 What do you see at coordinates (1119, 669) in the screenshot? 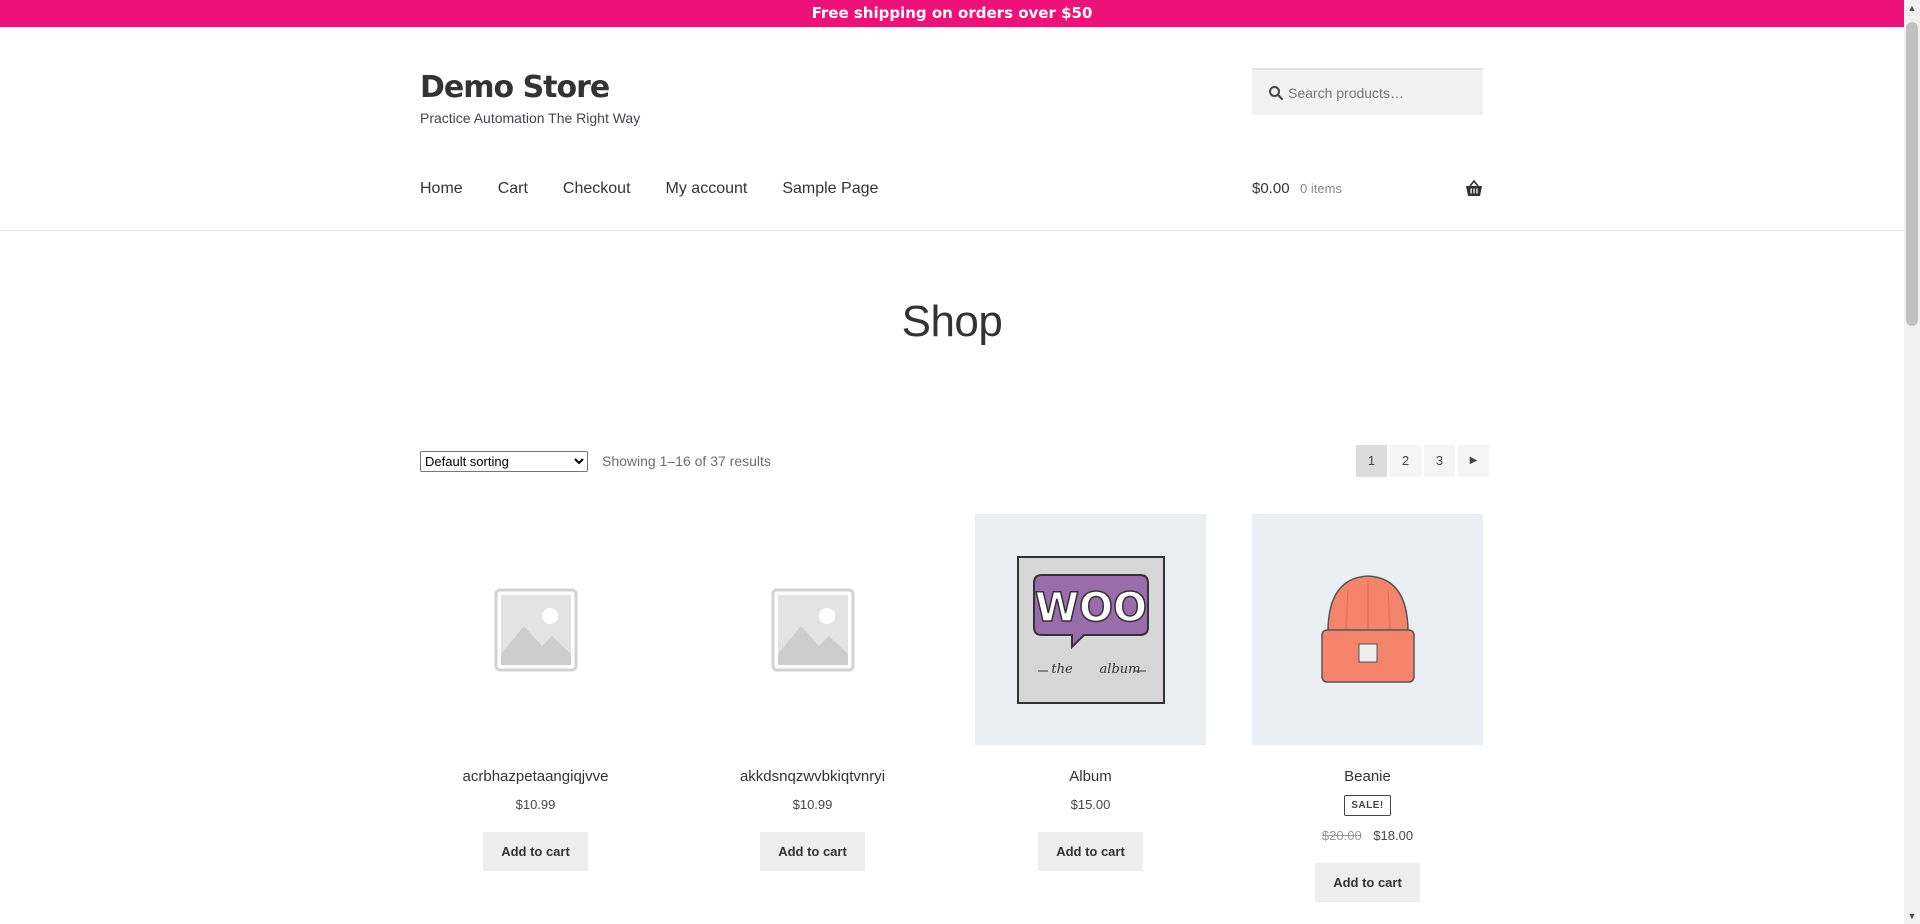
I see `album-caption-right: album` at bounding box center [1119, 669].